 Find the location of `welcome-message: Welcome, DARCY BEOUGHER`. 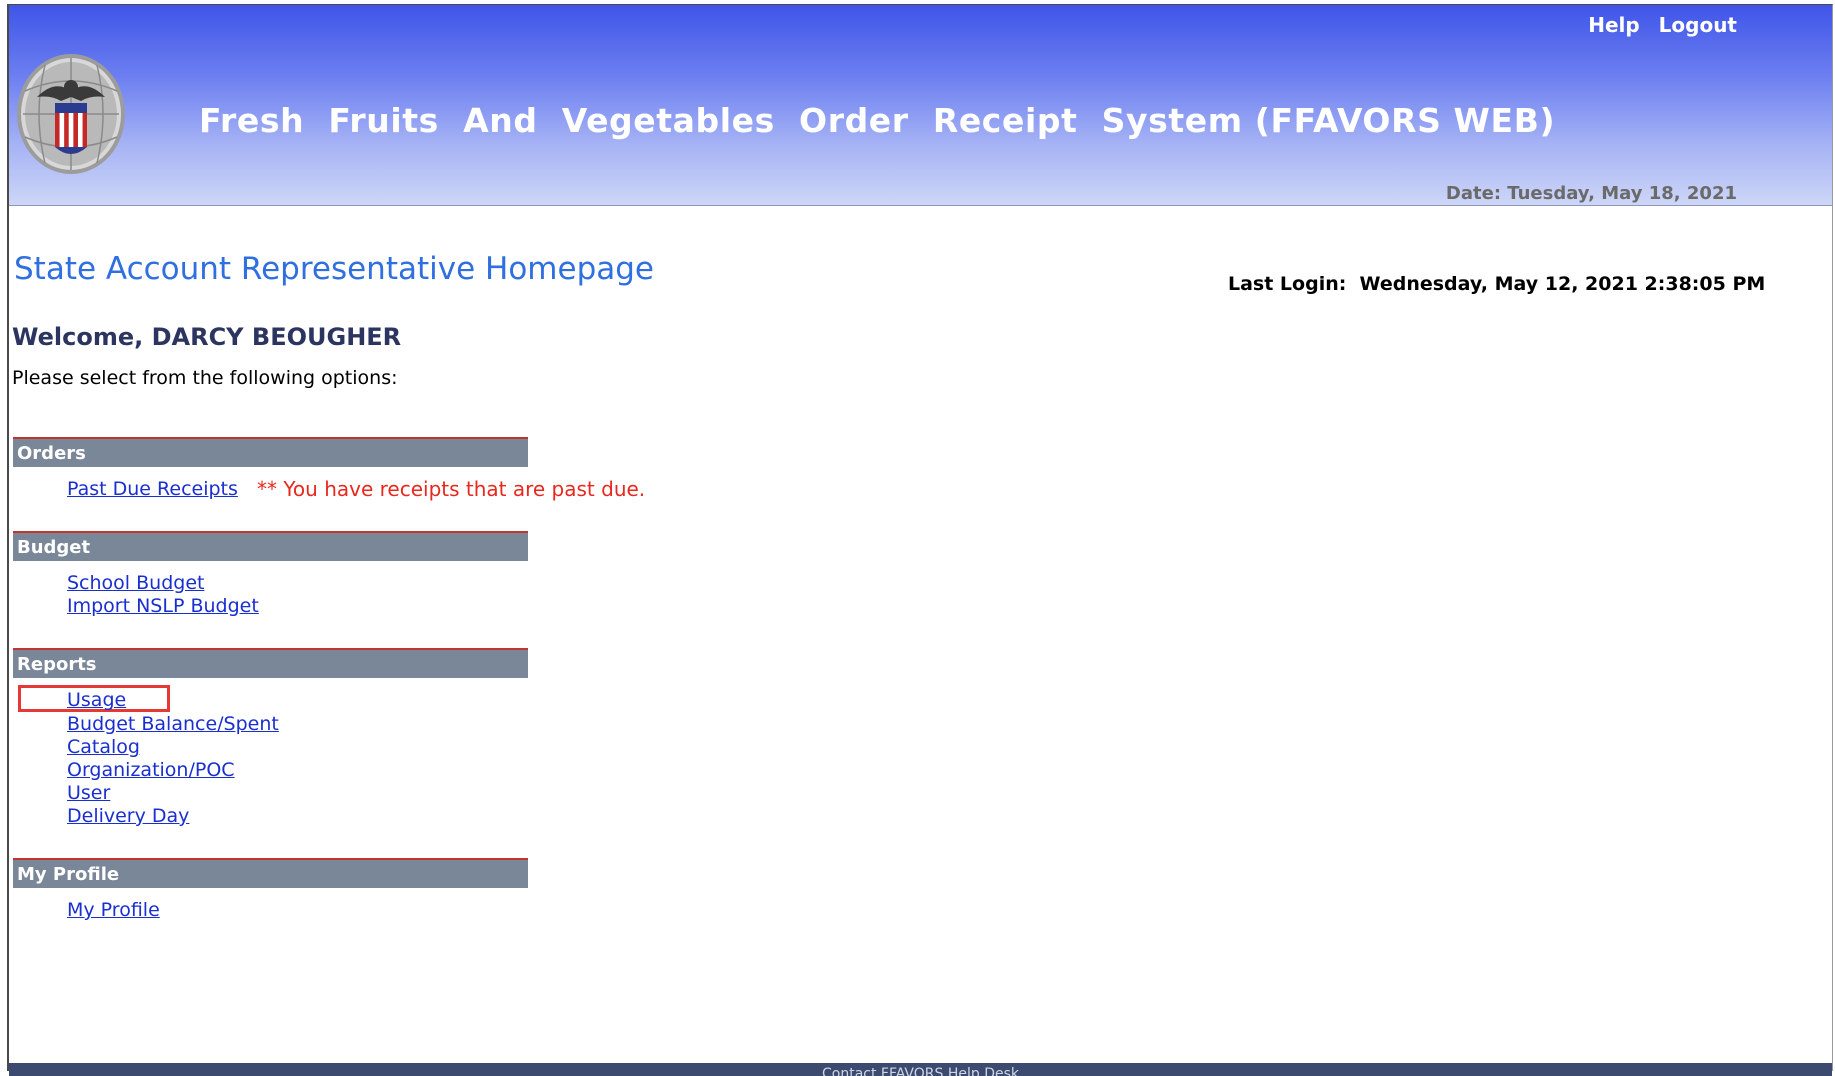

welcome-message: Welcome, DARCY BEOUGHER is located at coordinates (207, 337).